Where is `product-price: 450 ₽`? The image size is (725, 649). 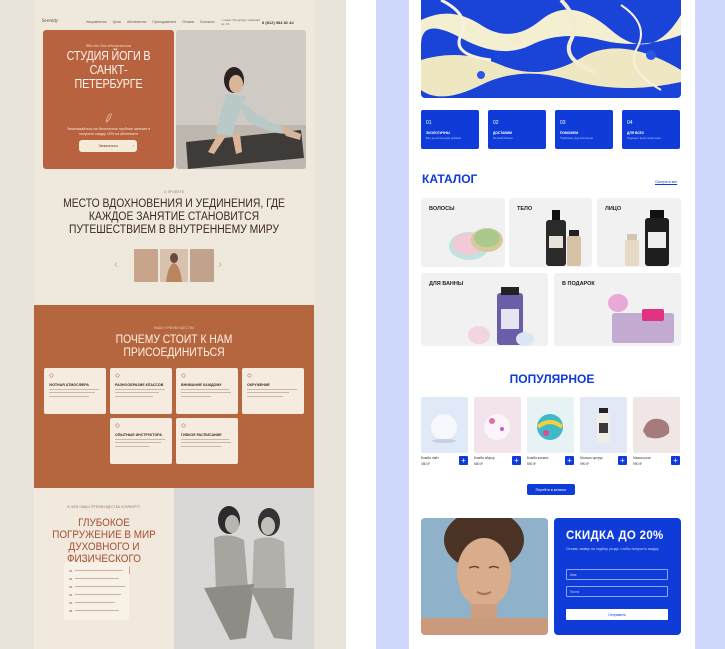
product-price: 450 ₽ is located at coordinates (425, 464).